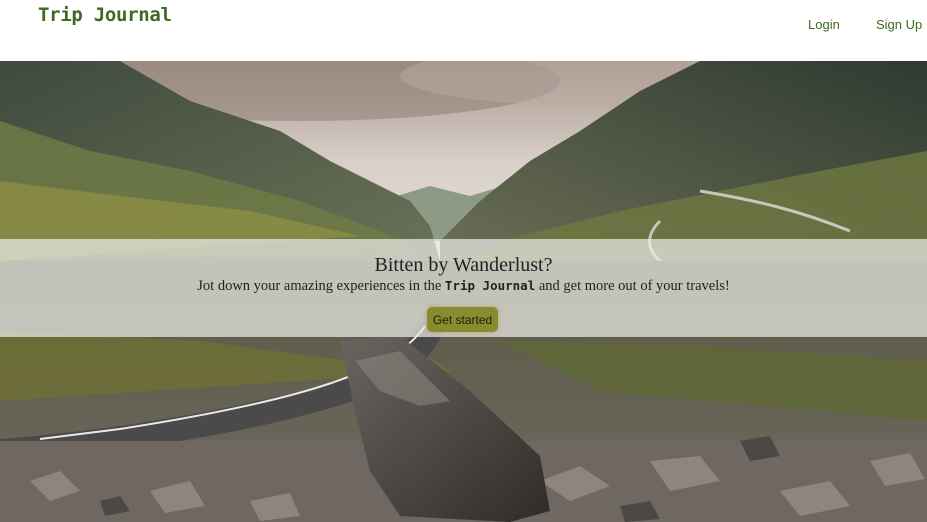 This screenshot has width=927, height=522. What do you see at coordinates (632, 286) in the screenshot?
I see `hero-subtitle-after: and get more out of your travels!` at bounding box center [632, 286].